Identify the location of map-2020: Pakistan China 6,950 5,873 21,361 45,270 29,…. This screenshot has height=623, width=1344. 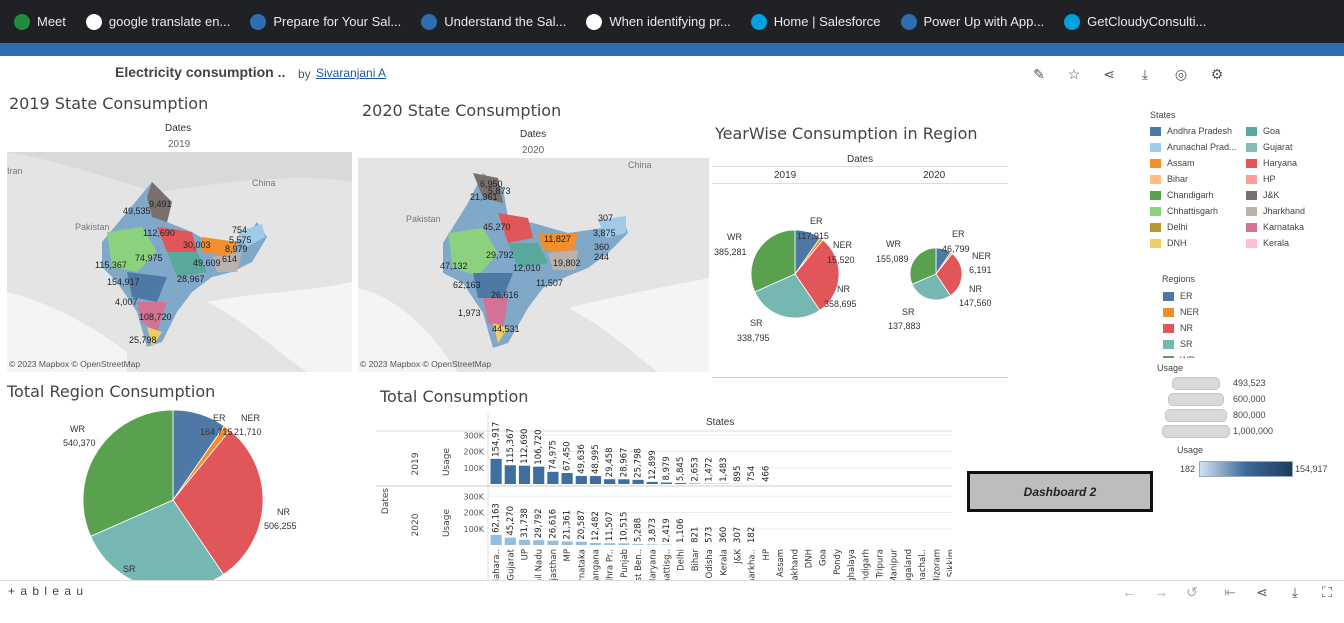
(533, 265).